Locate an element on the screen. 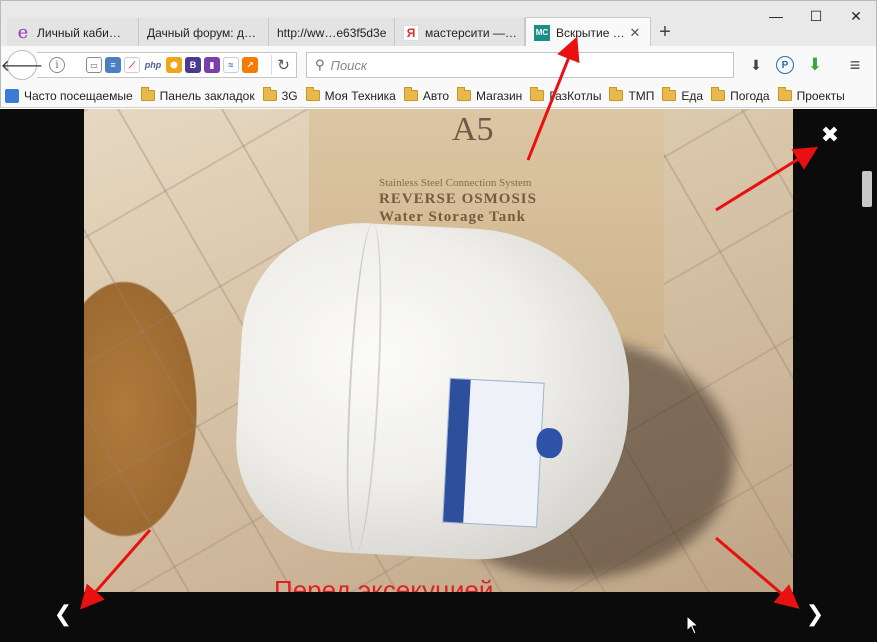 This screenshot has height=642, width=877. bookmark-label: Авто is located at coordinates (436, 95).